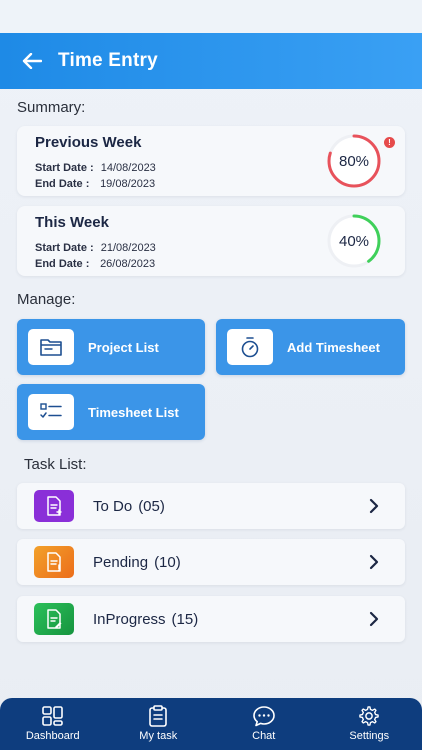  What do you see at coordinates (95, 264) in the screenshot?
I see `current-end-date: End Date : 26/08/2023` at bounding box center [95, 264].